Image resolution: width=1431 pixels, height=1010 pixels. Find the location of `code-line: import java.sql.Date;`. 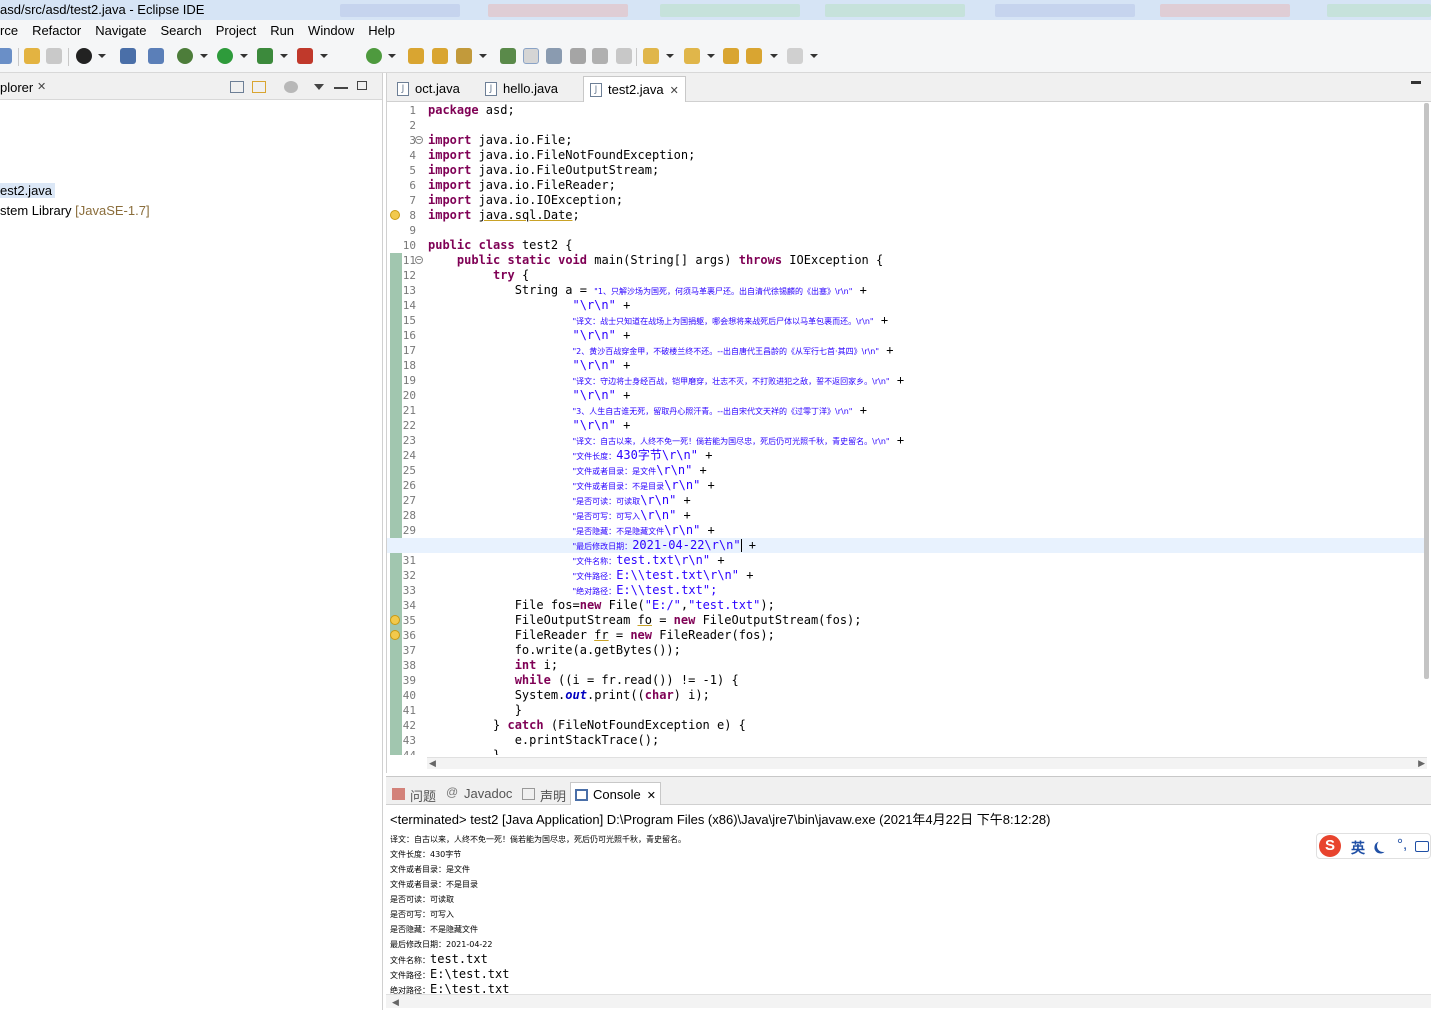

code-line: import java.sql.Date; is located at coordinates (907, 215).